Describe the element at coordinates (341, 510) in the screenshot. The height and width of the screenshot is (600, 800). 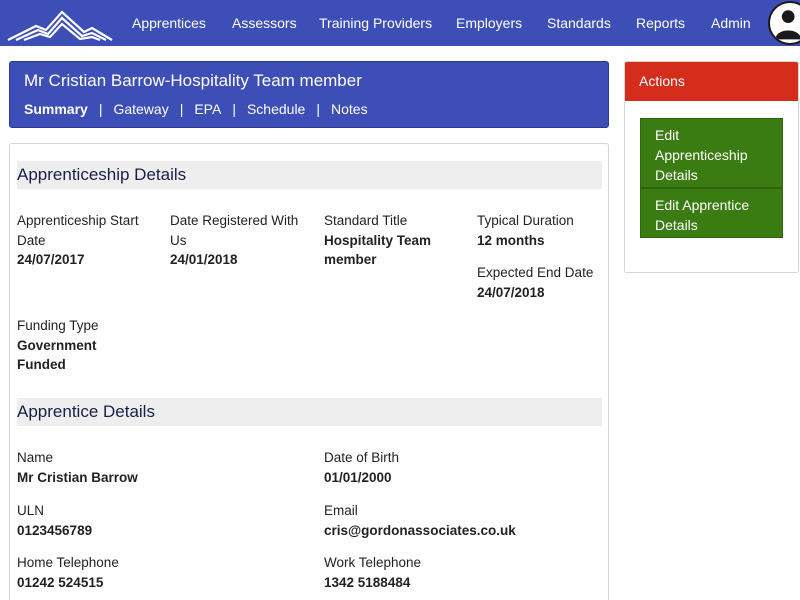
I see `field-label: Email` at that location.